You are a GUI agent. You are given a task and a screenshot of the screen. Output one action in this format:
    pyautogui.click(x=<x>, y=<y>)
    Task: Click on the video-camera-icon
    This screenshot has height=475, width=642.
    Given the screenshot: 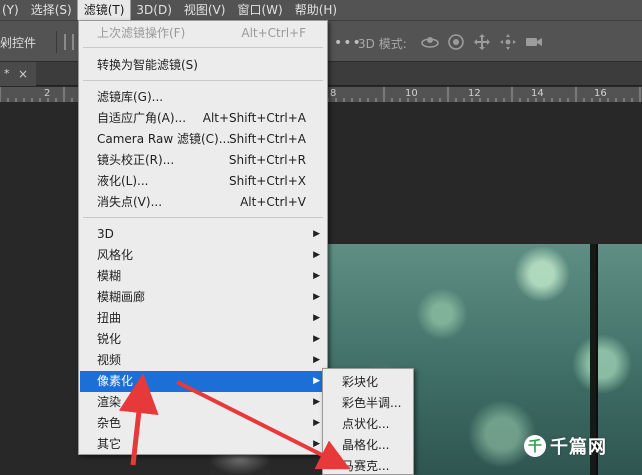 What is the action you would take?
    pyautogui.click(x=534, y=42)
    